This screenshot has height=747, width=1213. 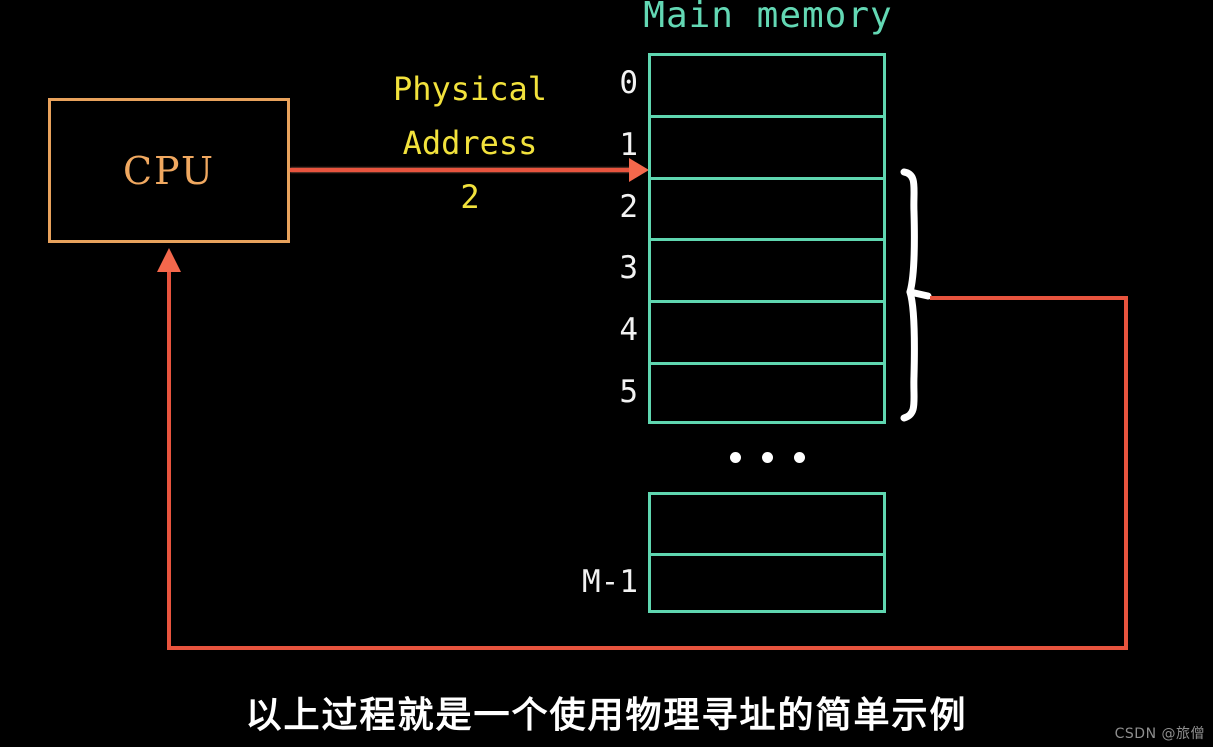 What do you see at coordinates (919, 295) in the screenshot?
I see `memory-range-brace` at bounding box center [919, 295].